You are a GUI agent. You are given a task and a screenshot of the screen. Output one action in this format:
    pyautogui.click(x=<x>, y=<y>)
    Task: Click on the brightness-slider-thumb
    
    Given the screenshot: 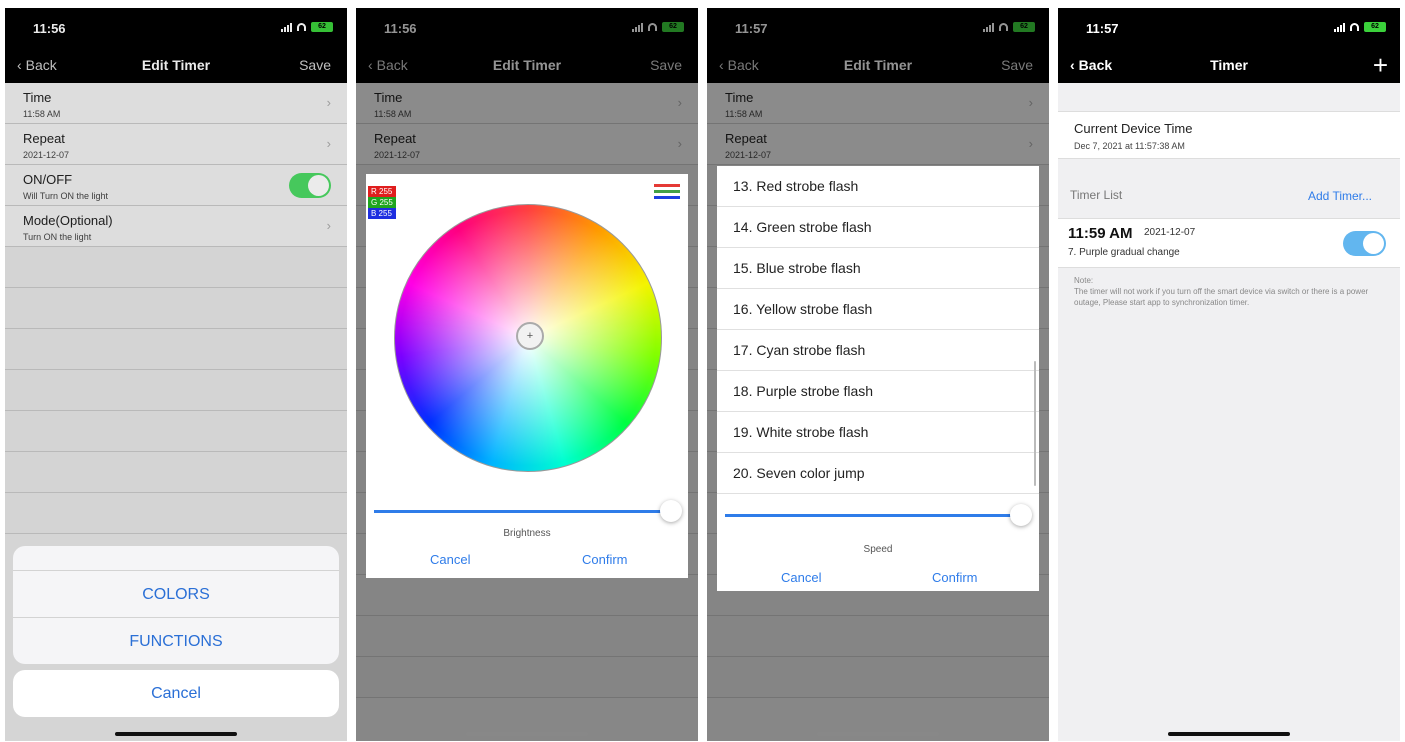 What is the action you would take?
    pyautogui.click(x=671, y=511)
    